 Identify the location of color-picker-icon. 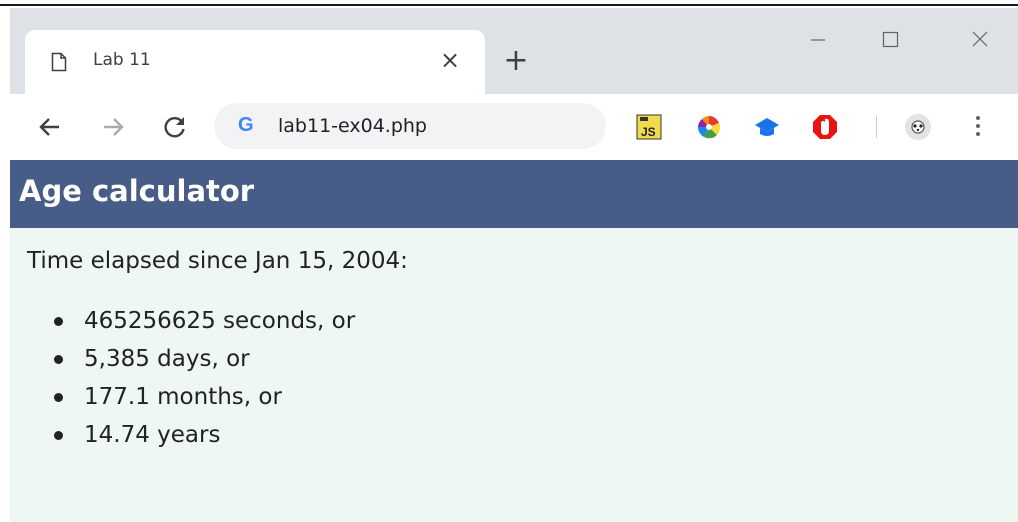
(709, 127).